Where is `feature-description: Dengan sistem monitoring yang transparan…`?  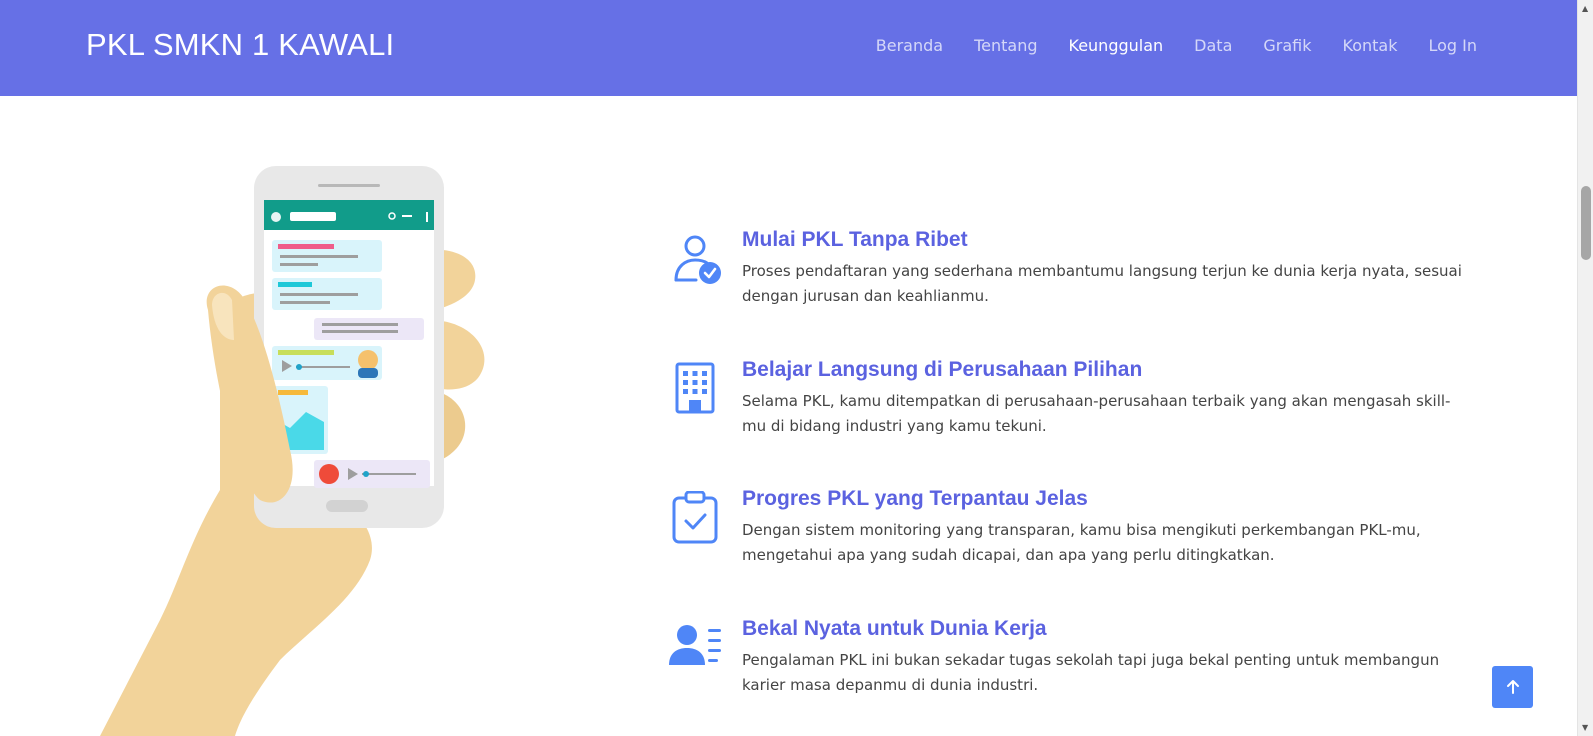
feature-description: Dengan sistem monitoring yang transparan… is located at coordinates (1081, 542).